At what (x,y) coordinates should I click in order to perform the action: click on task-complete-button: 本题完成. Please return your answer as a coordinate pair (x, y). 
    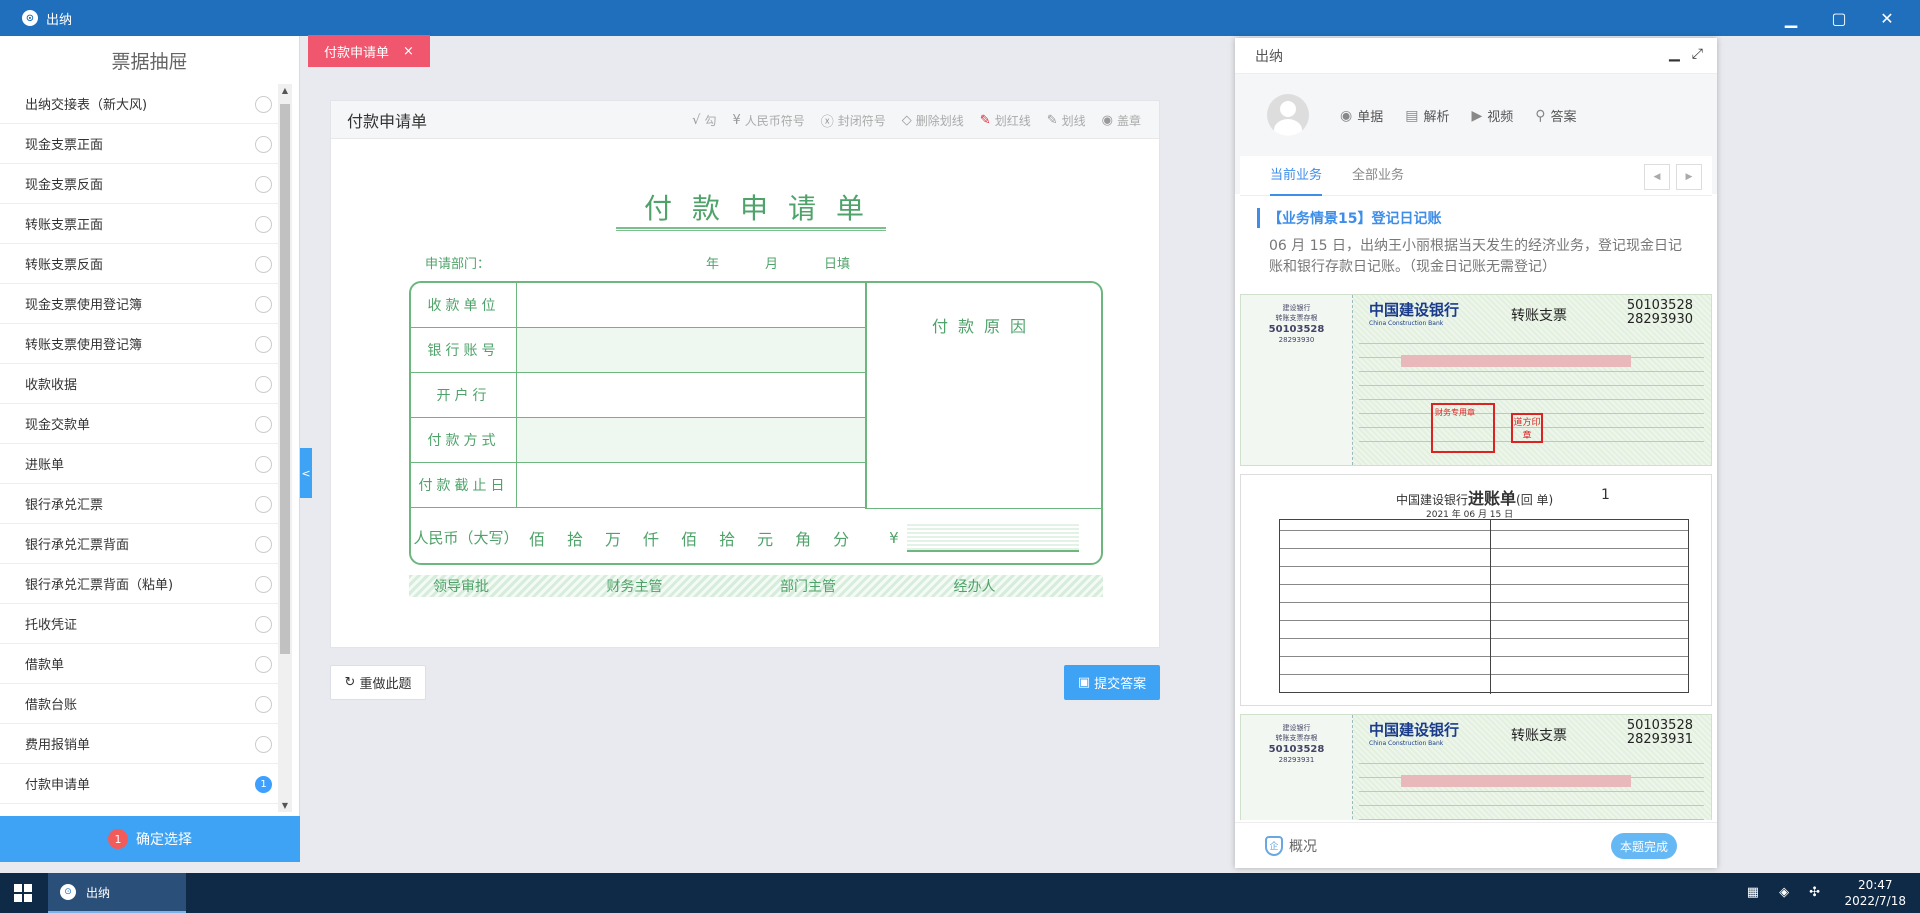
    Looking at the image, I should click on (1644, 846).